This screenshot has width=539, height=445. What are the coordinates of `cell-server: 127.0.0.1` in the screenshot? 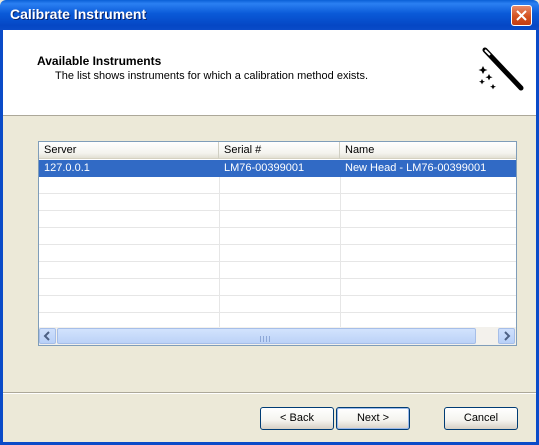 It's located at (67, 168).